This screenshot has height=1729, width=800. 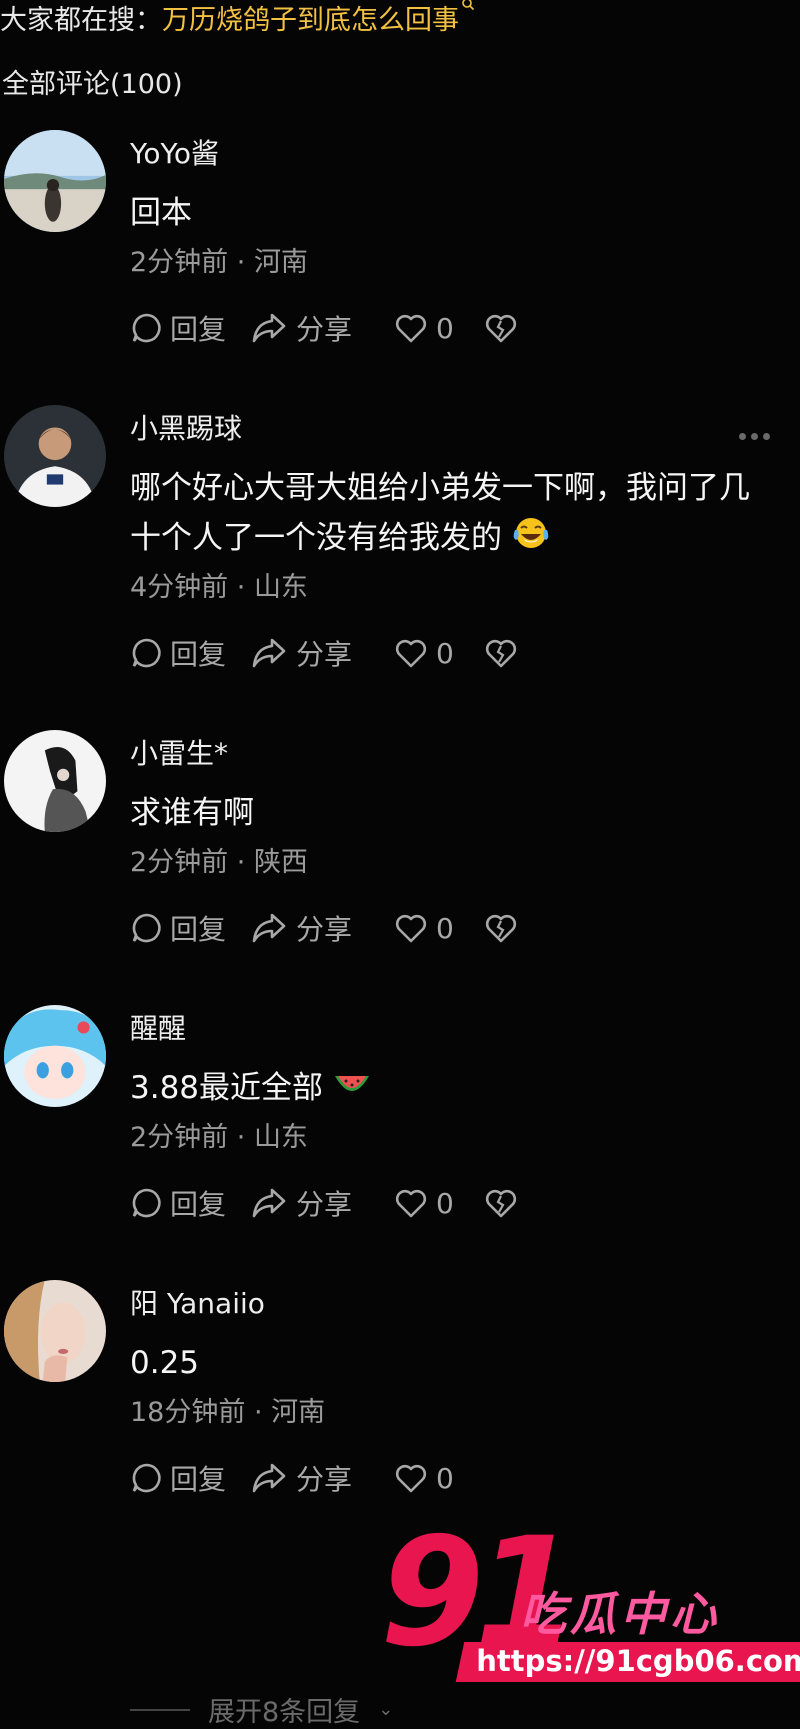 What do you see at coordinates (310, 18) in the screenshot?
I see `hot-search-query: 万历烧鸽子到底怎么回事` at bounding box center [310, 18].